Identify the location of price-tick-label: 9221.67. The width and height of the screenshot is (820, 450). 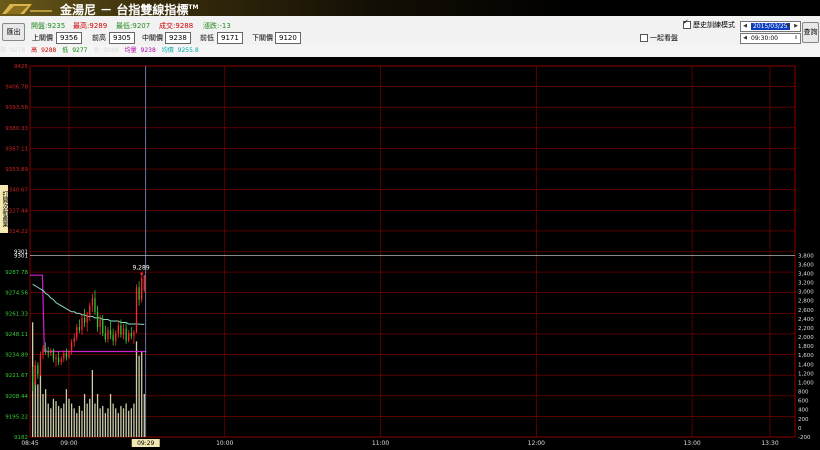
(16, 376).